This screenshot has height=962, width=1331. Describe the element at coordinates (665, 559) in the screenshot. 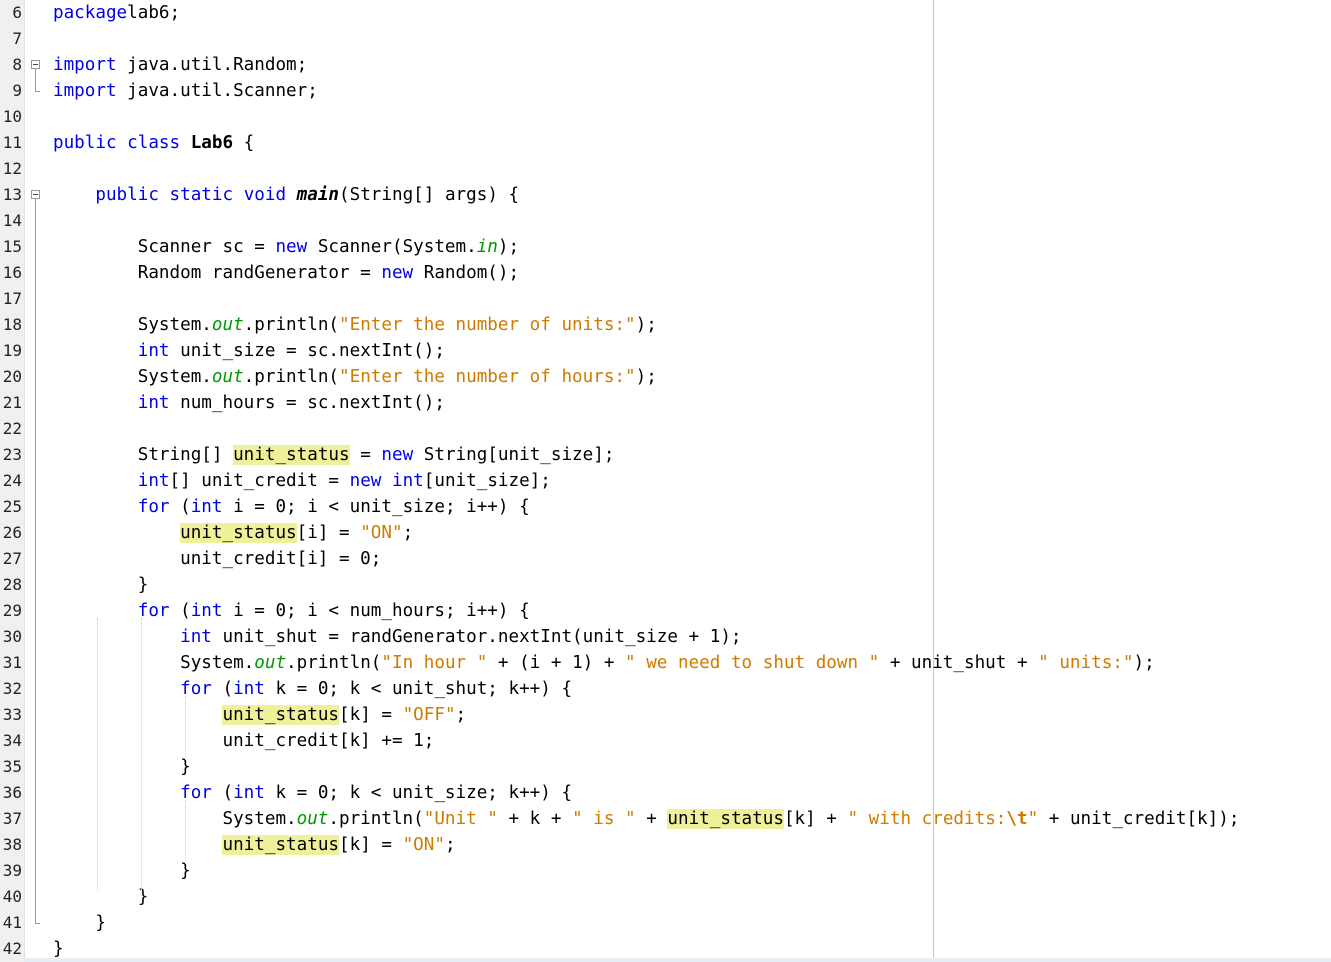

I see `code-line: 27 unit_credit[i] = 0;` at that location.